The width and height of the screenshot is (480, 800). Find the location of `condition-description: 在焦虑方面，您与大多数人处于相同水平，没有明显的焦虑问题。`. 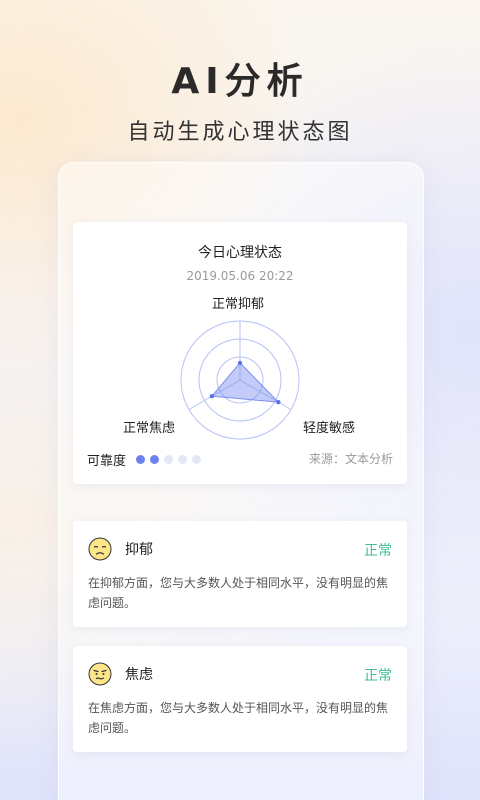

condition-description: 在焦虑方面，您与大多数人处于相同水平，没有明显的焦虑问题。 is located at coordinates (238, 718).